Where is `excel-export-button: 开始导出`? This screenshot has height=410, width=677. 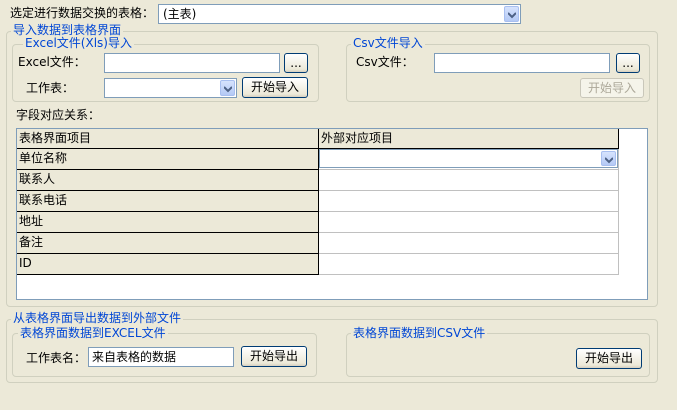
excel-export-button: 开始导出 is located at coordinates (274, 356).